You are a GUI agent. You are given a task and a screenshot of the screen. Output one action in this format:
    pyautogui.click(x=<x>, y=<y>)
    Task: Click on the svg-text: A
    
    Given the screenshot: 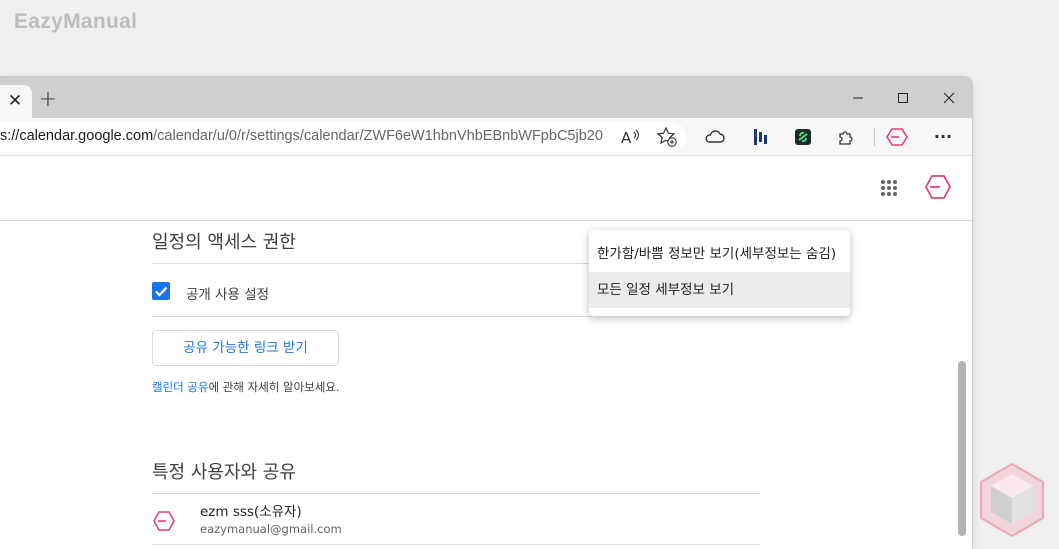 What is the action you would take?
    pyautogui.click(x=626, y=138)
    